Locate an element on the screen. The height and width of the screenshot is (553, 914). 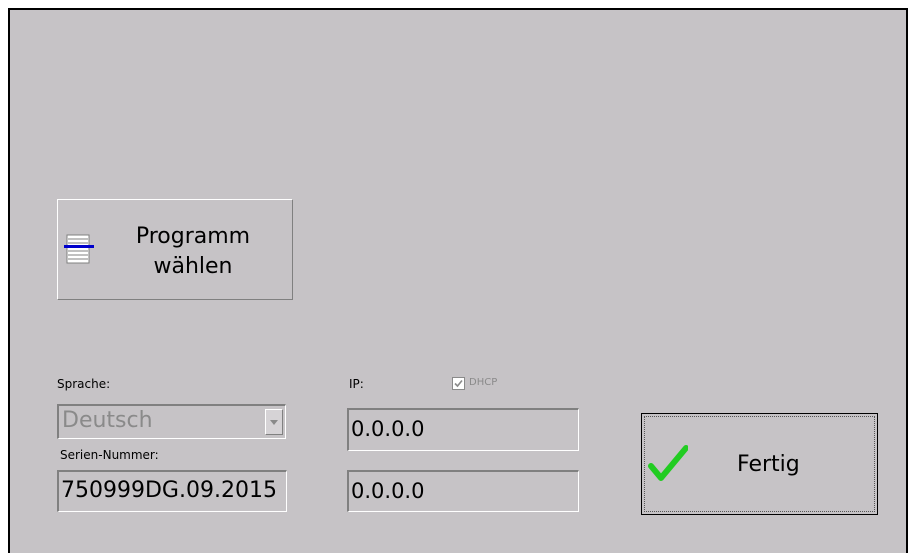
ip-address-value: 0.0.0.0 is located at coordinates (388, 429).